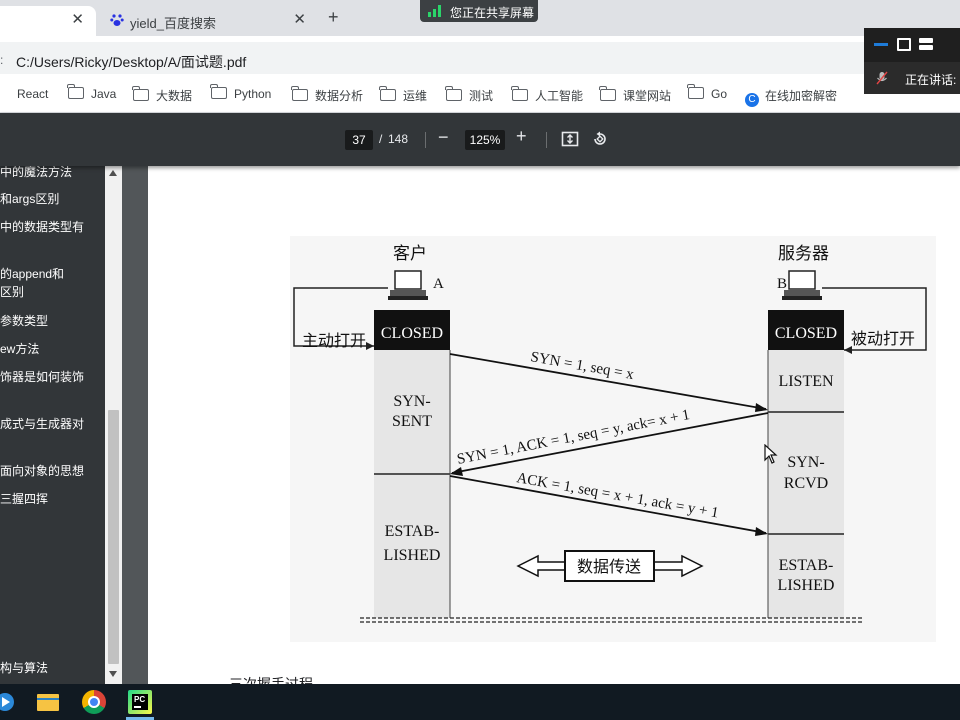 The image size is (960, 720). I want to click on bookmark-label: 课堂网站, so click(647, 96).